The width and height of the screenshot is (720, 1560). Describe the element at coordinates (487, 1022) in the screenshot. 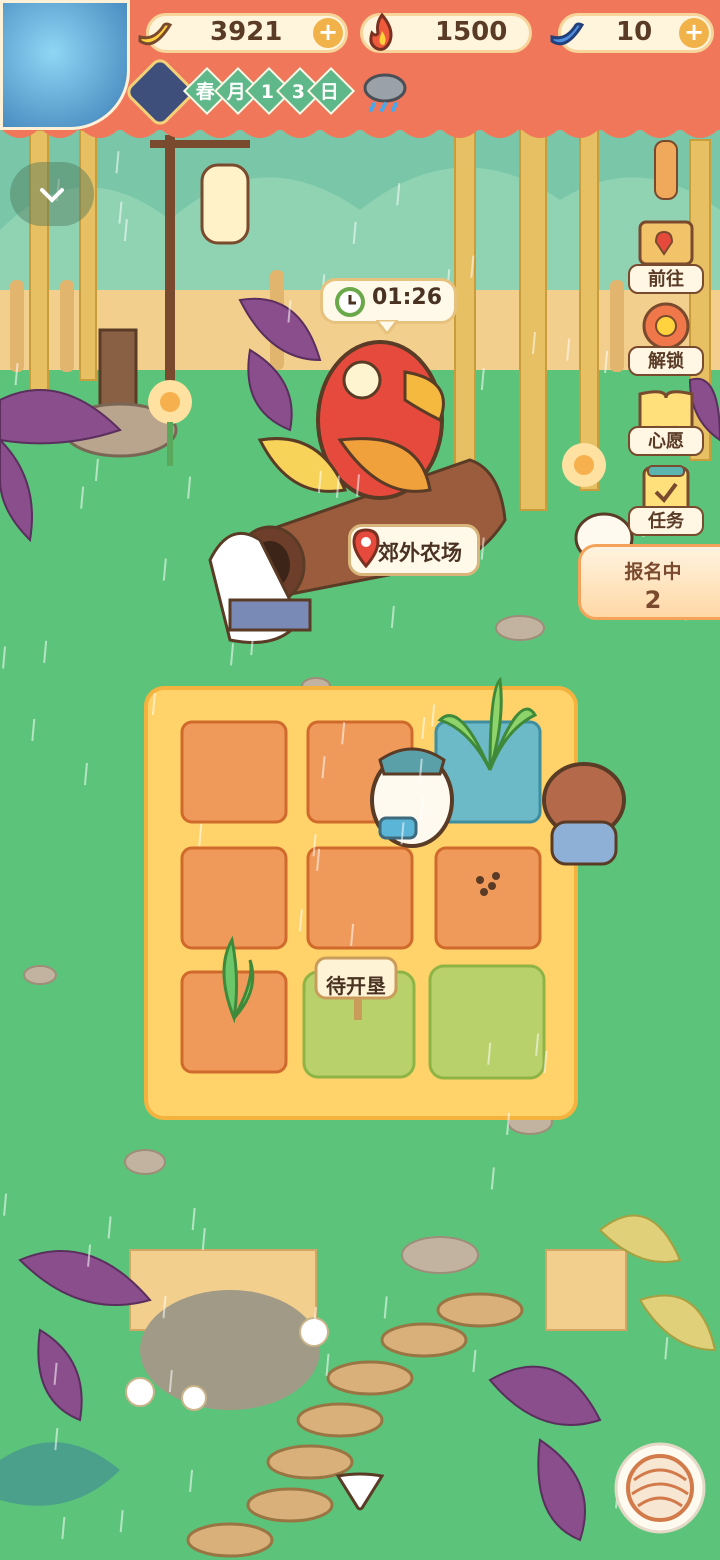

I see `farm-plot-9-locked` at that location.